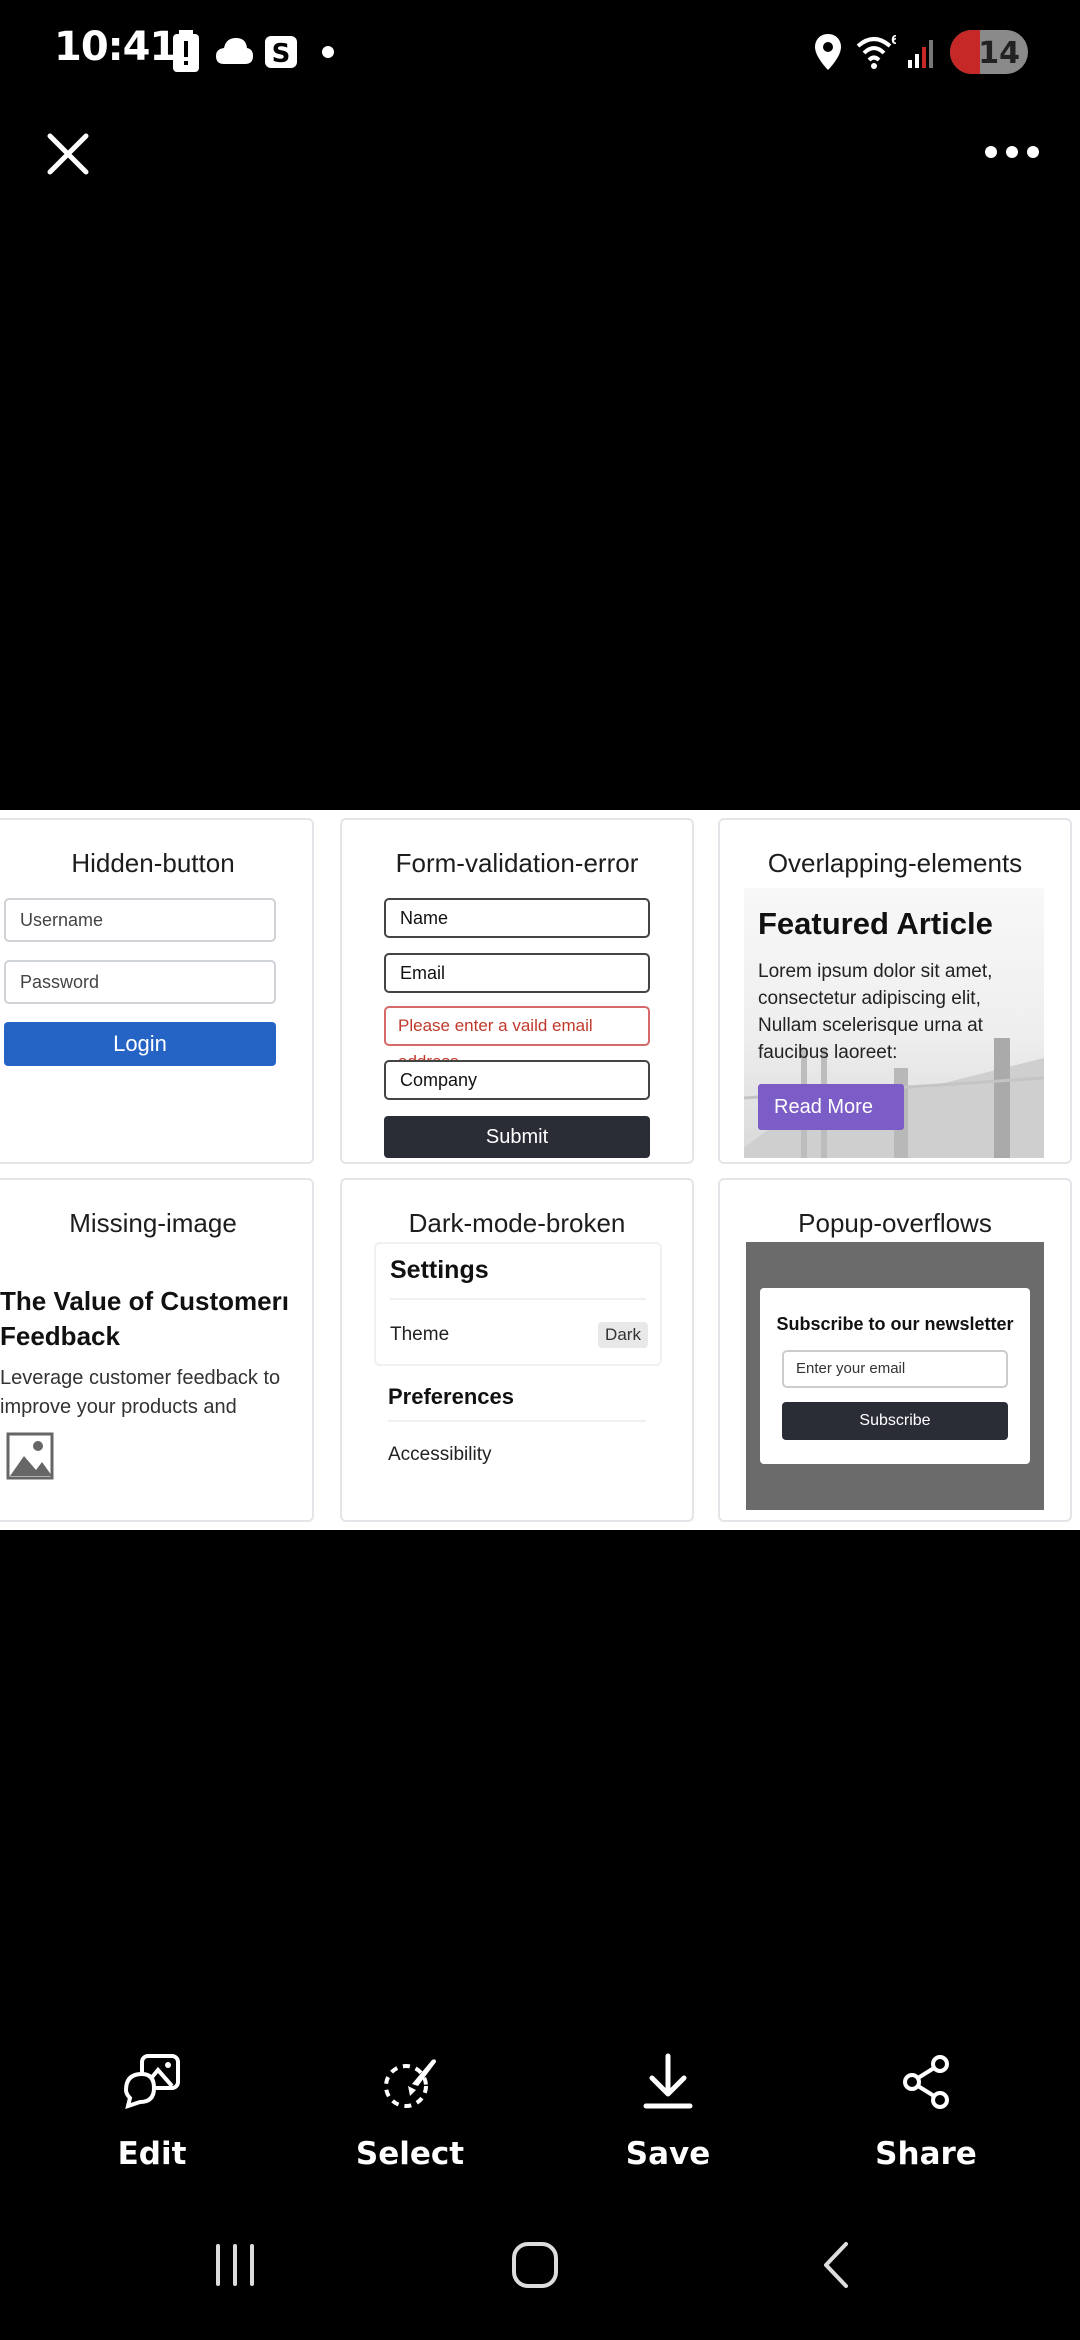  I want to click on battery-indicator: 14, so click(989, 52).